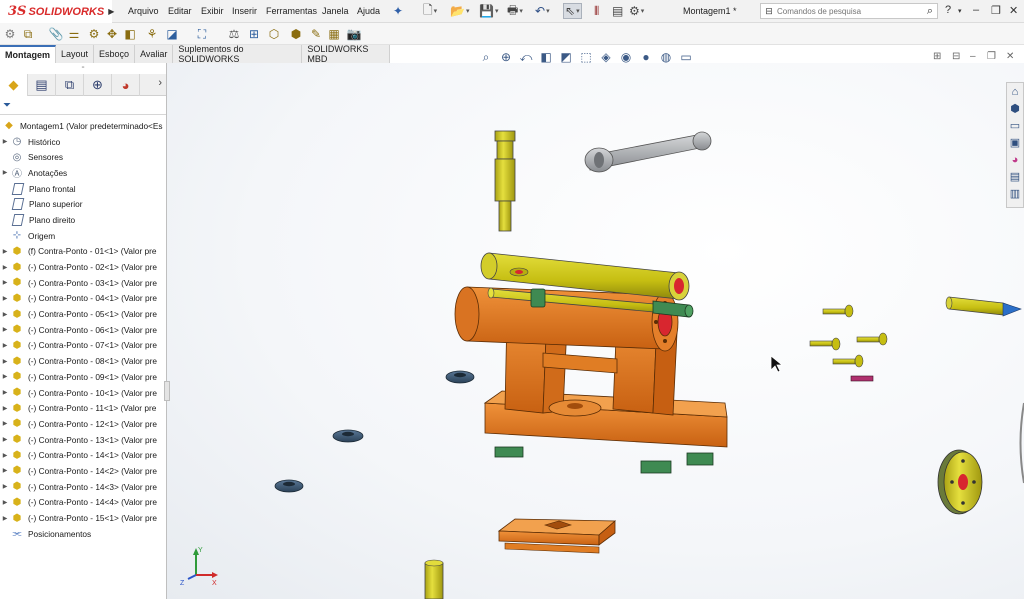  What do you see at coordinates (334, 34) in the screenshot?
I see `large-assembly-icon: ▦` at bounding box center [334, 34].